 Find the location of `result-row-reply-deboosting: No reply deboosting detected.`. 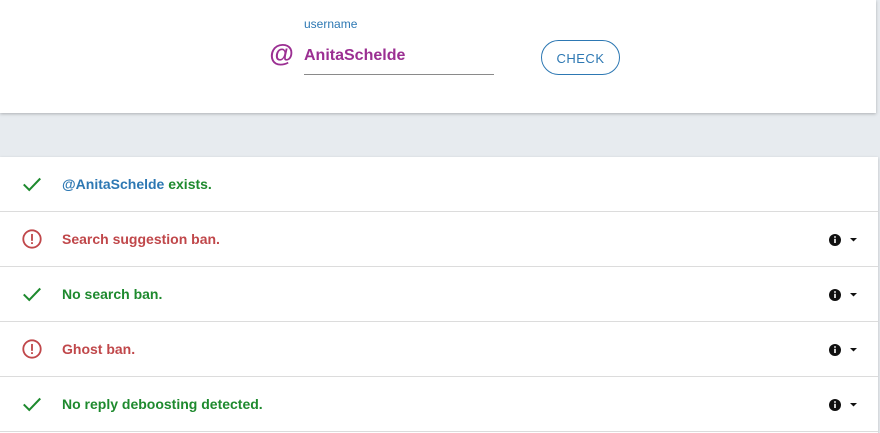

result-row-reply-deboosting: No reply deboosting detected. is located at coordinates (439, 404).